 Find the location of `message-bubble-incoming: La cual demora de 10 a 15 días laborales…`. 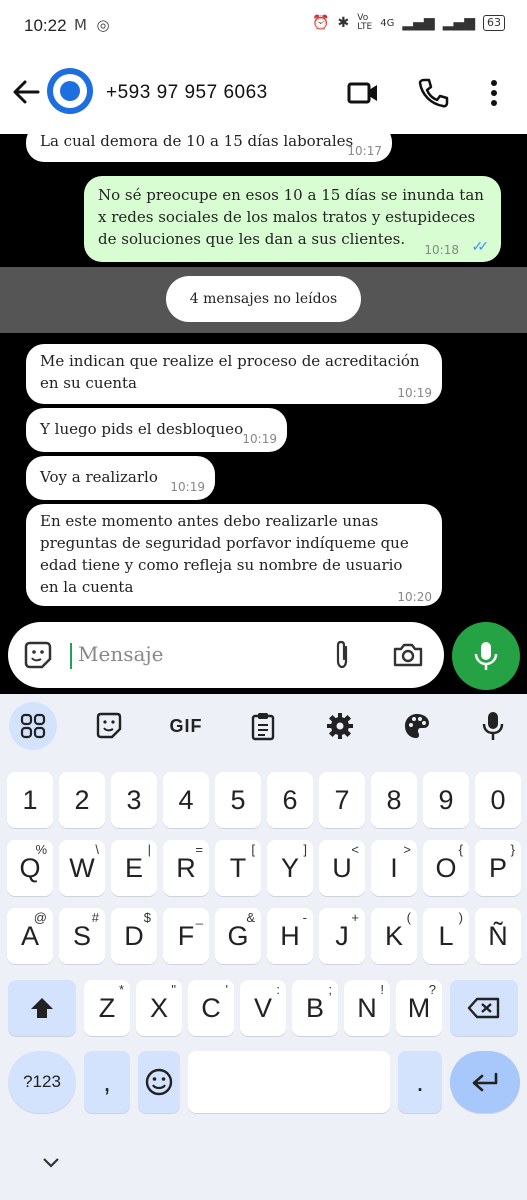

message-bubble-incoming: La cual demora de 10 a 15 días laborales… is located at coordinates (209, 148).